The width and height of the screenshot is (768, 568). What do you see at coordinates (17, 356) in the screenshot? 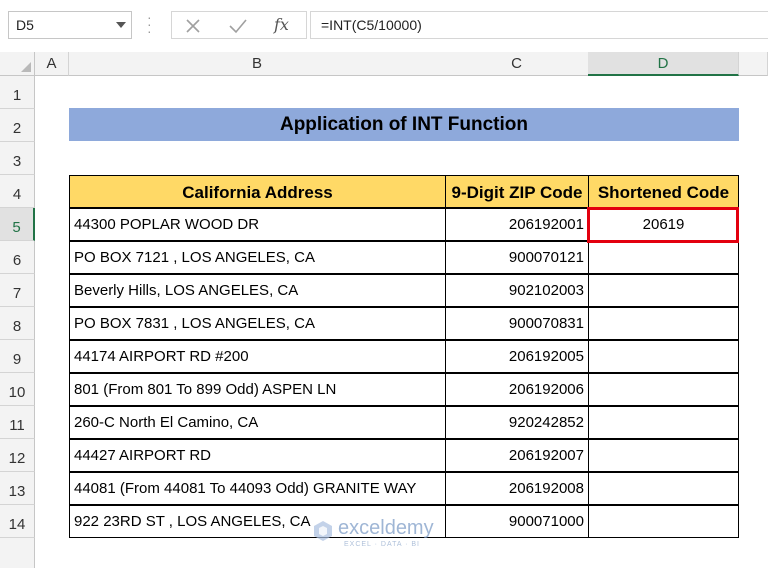
I see `row-header-9: 9` at bounding box center [17, 356].